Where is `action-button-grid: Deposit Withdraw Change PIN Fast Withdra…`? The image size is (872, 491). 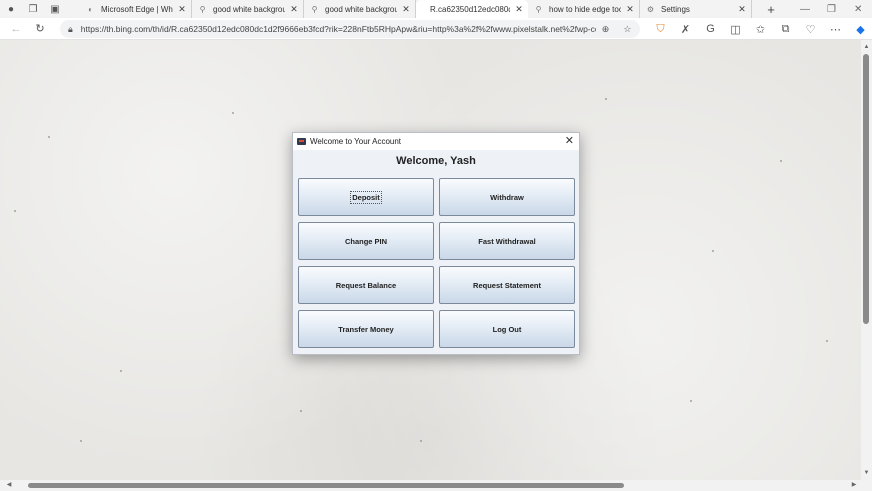 action-button-grid: Deposit Withdraw Change PIN Fast Withdra… is located at coordinates (436, 263).